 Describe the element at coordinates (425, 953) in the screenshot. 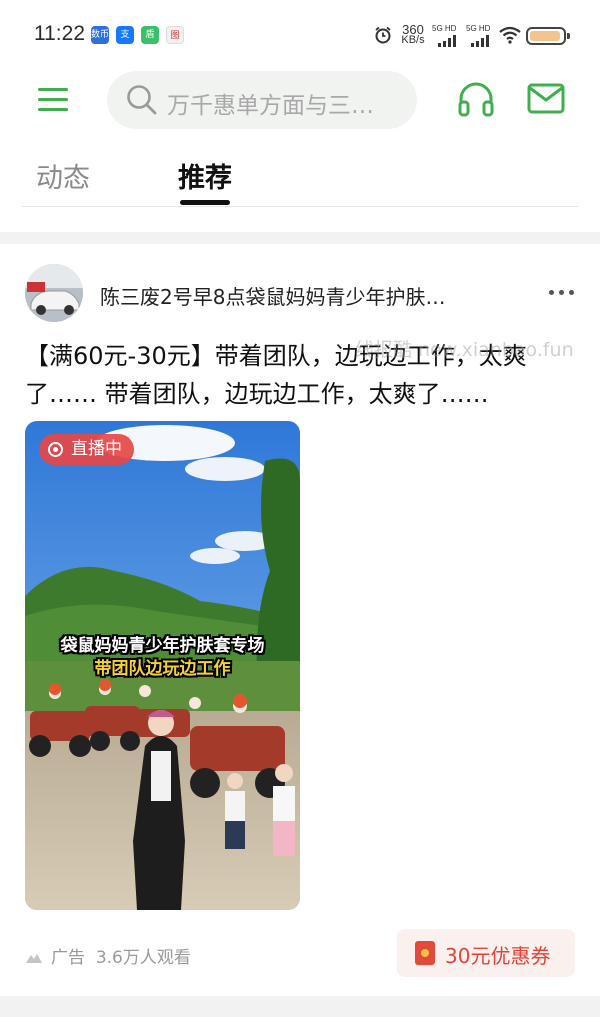

I see `red-packet-icon` at that location.